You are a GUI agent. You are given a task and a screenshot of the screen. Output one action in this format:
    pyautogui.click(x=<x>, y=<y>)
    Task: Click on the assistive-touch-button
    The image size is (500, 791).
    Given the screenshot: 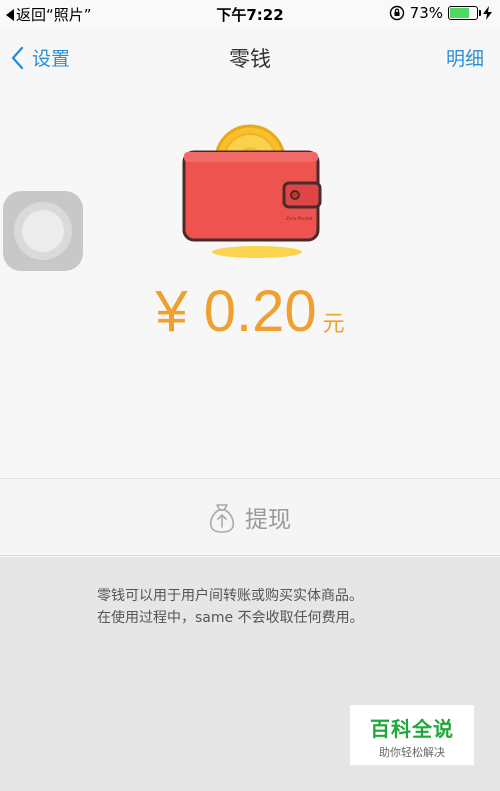 What is the action you would take?
    pyautogui.click(x=43, y=231)
    